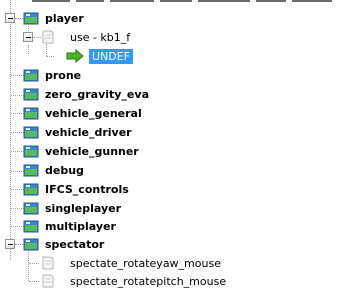  Describe the element at coordinates (80, 226) in the screenshot. I see `tree-node-multiplayer: multiplayer` at that location.